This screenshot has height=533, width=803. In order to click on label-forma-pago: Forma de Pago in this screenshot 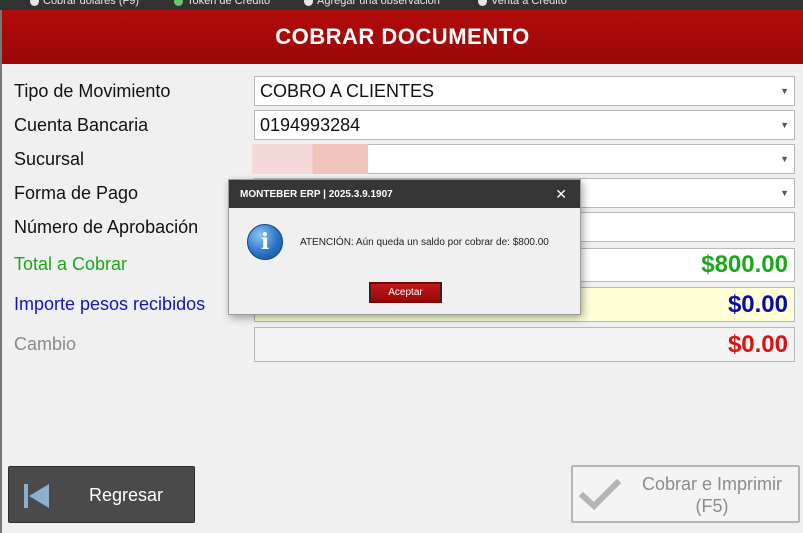, I will do `click(76, 193)`.